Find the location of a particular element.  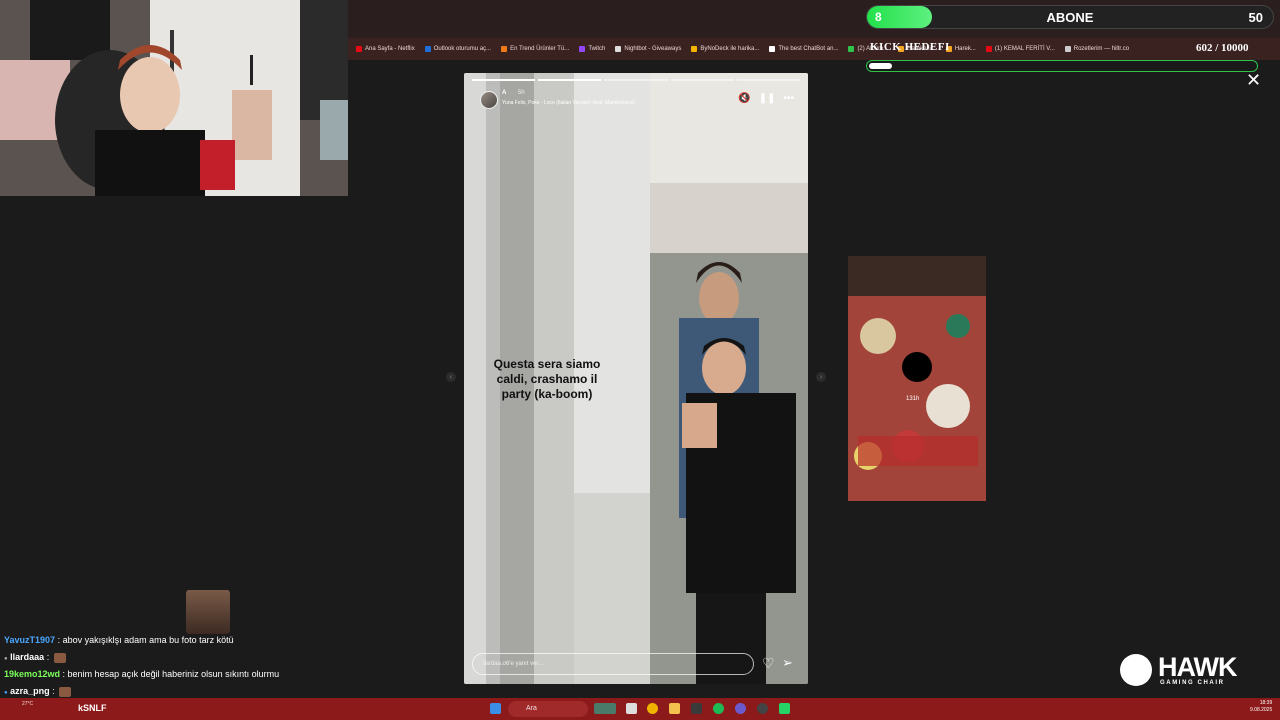

bookmark-netflix: Ana Sayfa - Netflix is located at coordinates (385, 49).